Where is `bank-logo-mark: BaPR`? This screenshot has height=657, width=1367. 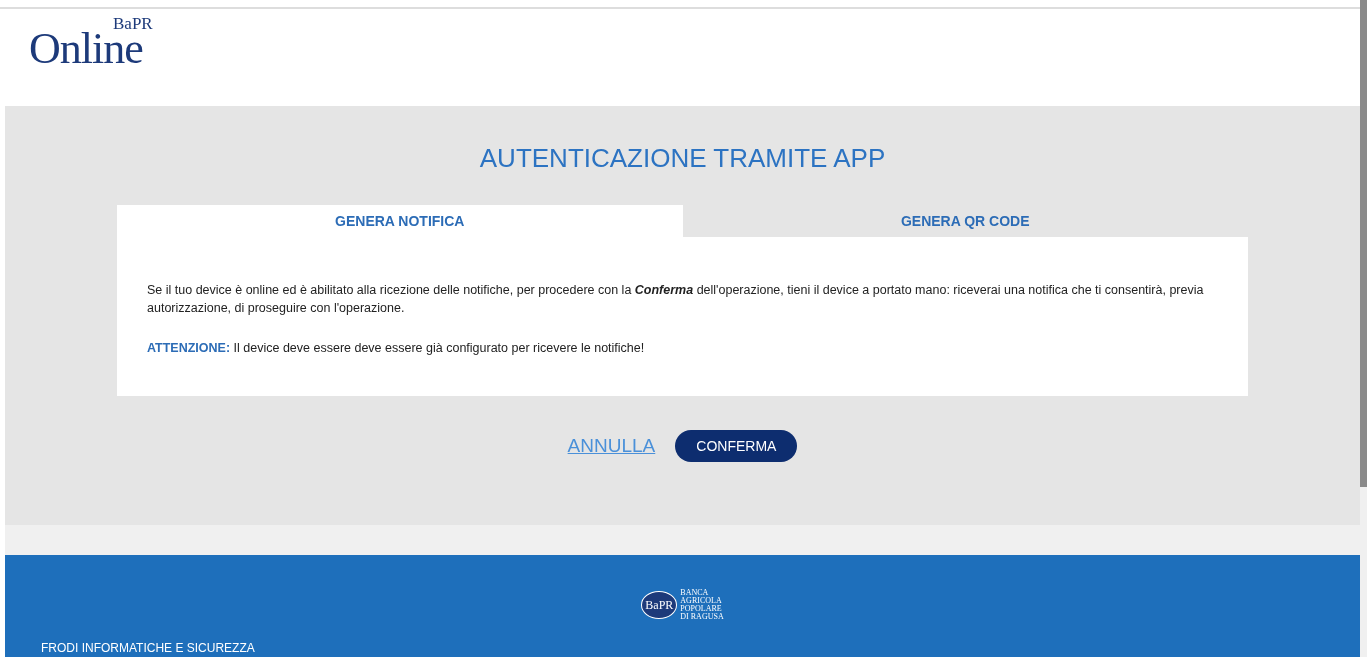 bank-logo-mark: BaPR is located at coordinates (659, 605).